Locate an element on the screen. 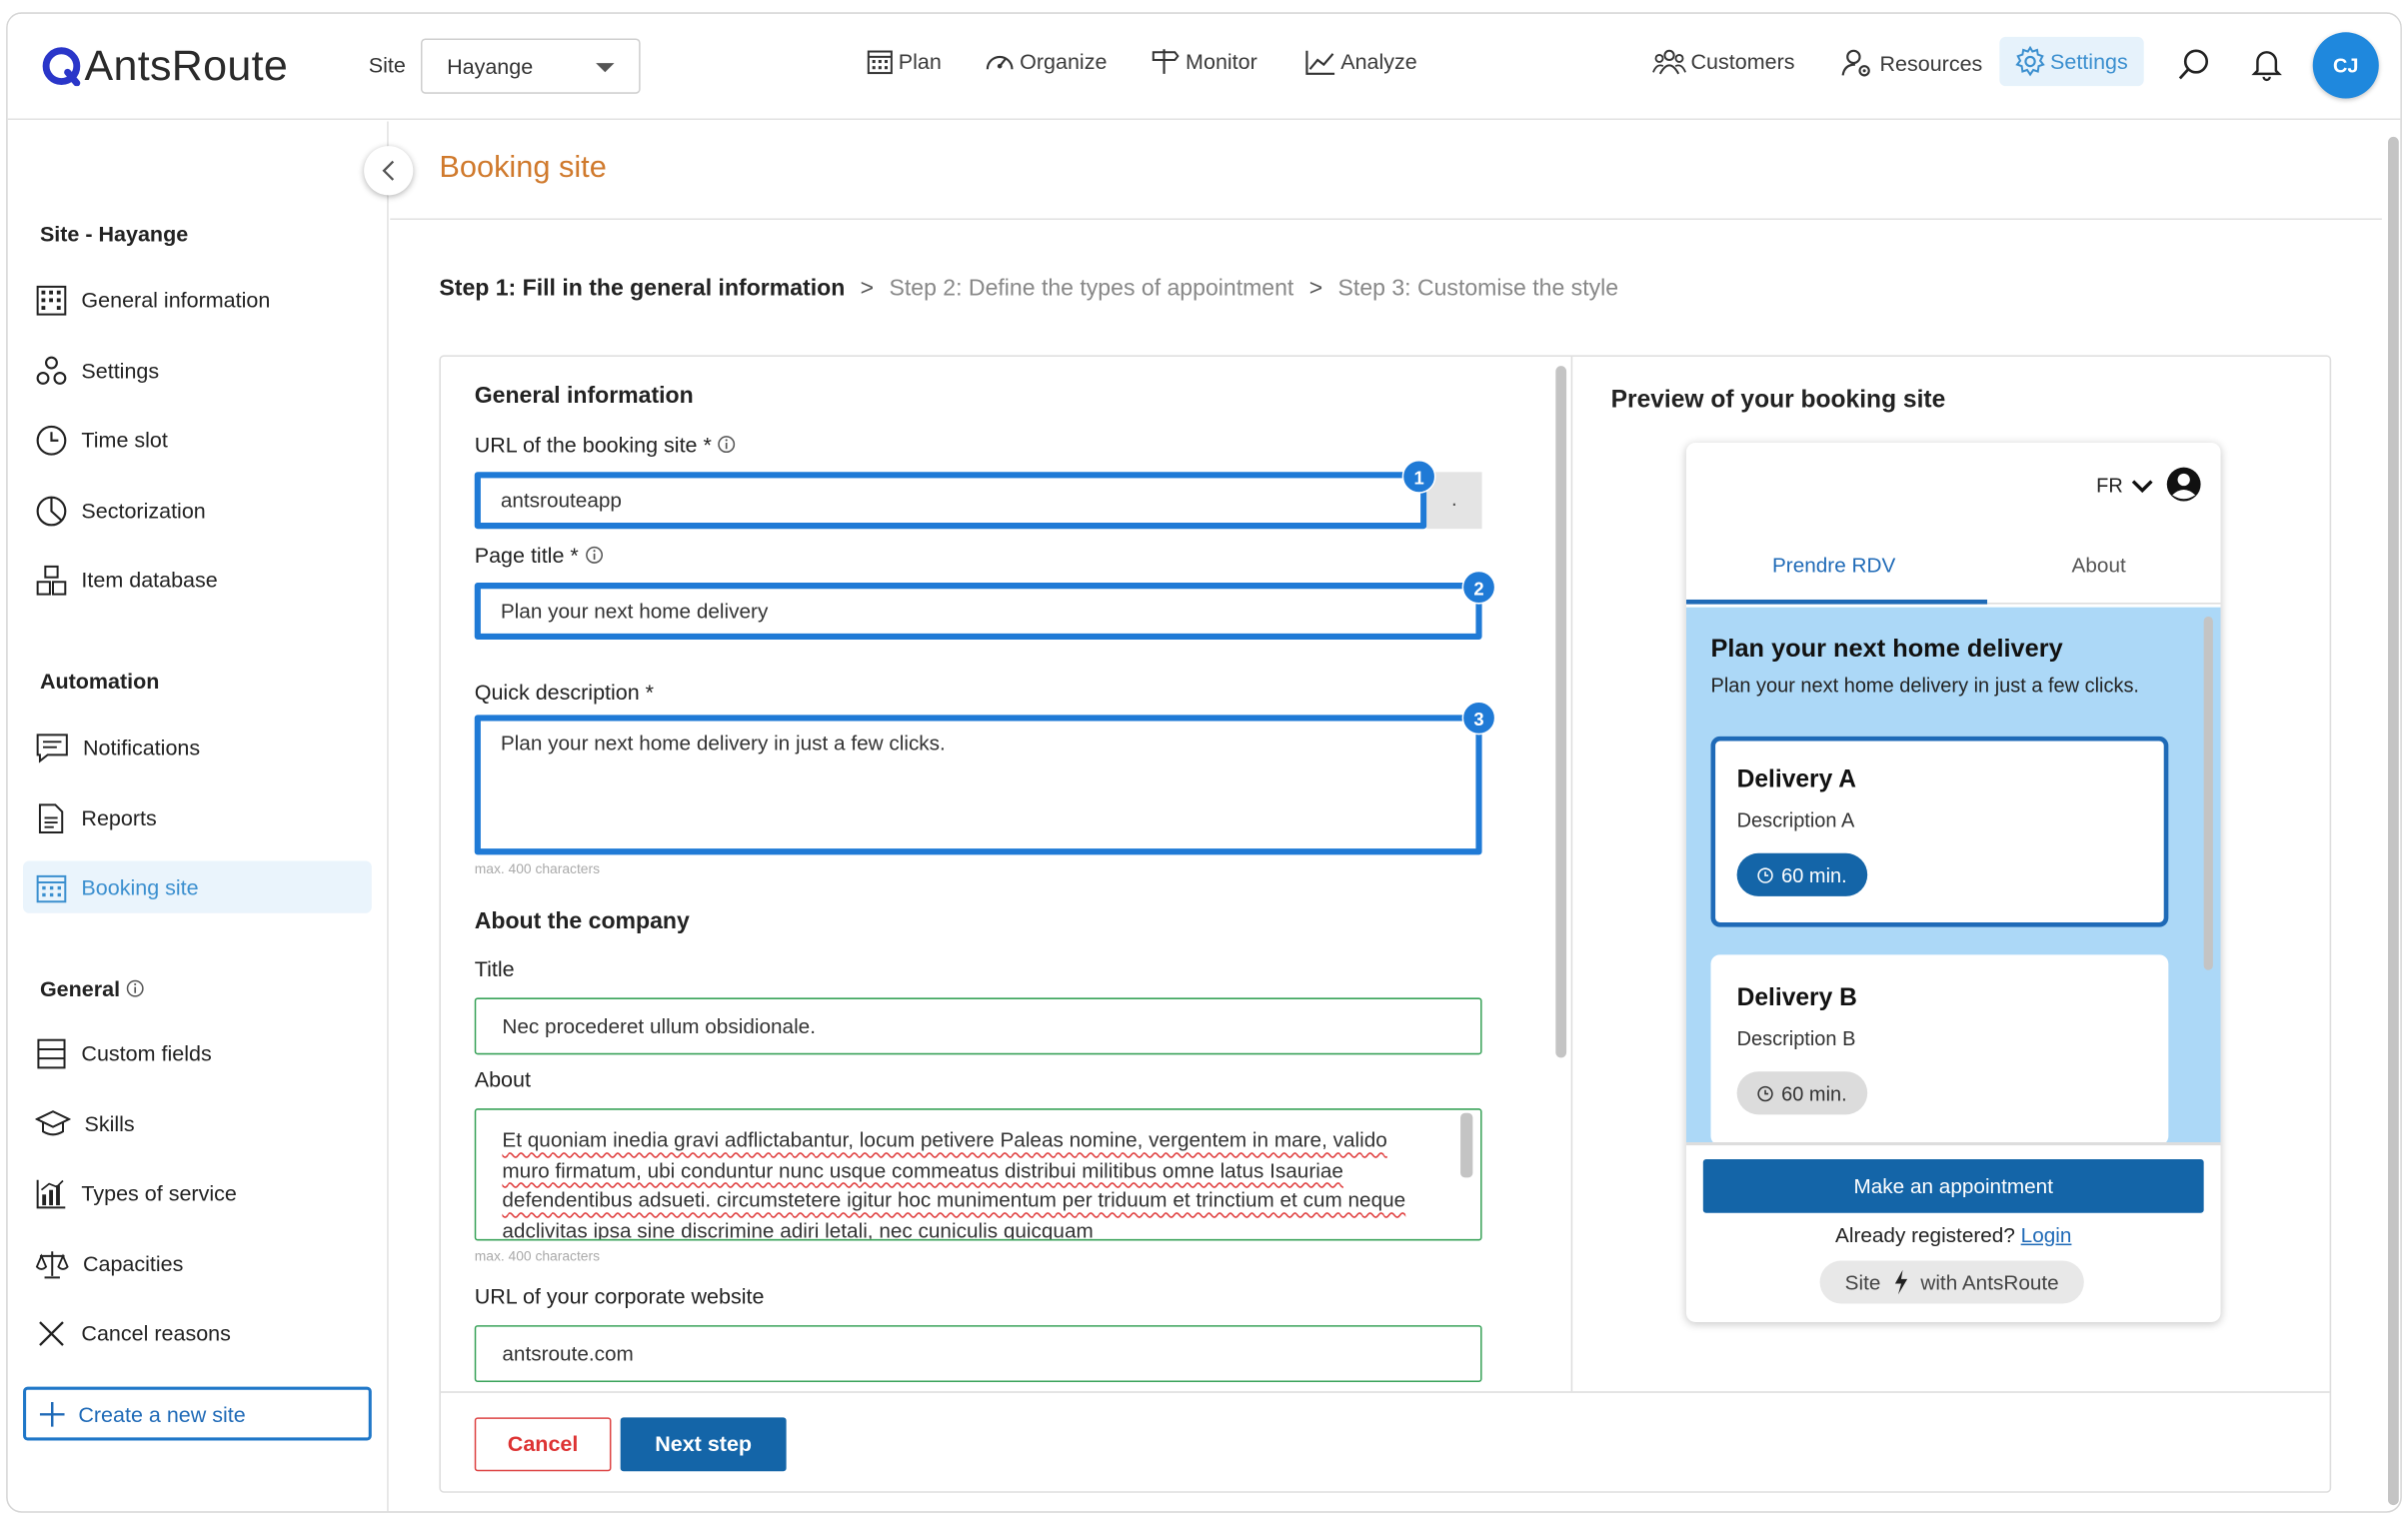 The height and width of the screenshot is (1522, 2408). nav-resources: Resources is located at coordinates (1911, 64).